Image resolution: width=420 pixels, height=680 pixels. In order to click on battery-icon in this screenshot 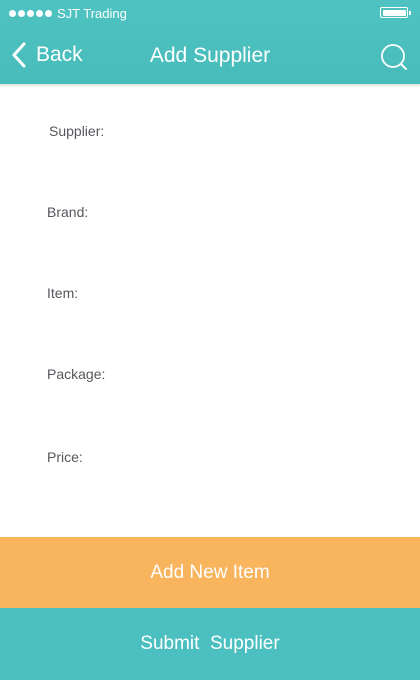, I will do `click(395, 12)`.